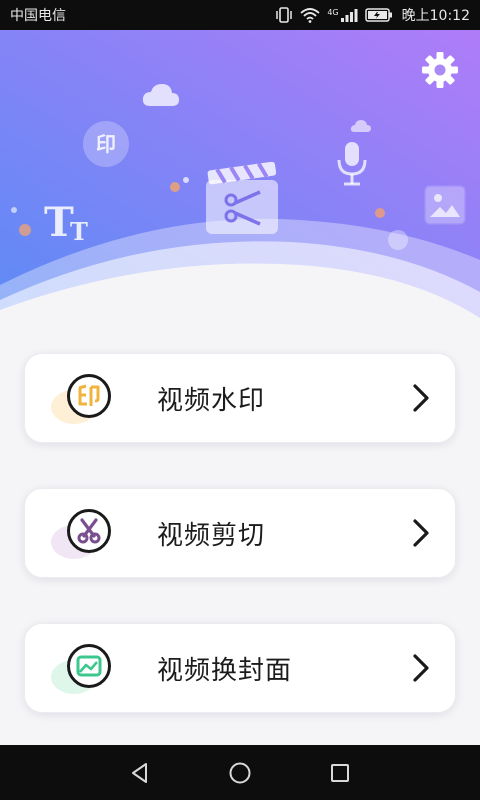  I want to click on scissors-icon-wrap, so click(80, 533).